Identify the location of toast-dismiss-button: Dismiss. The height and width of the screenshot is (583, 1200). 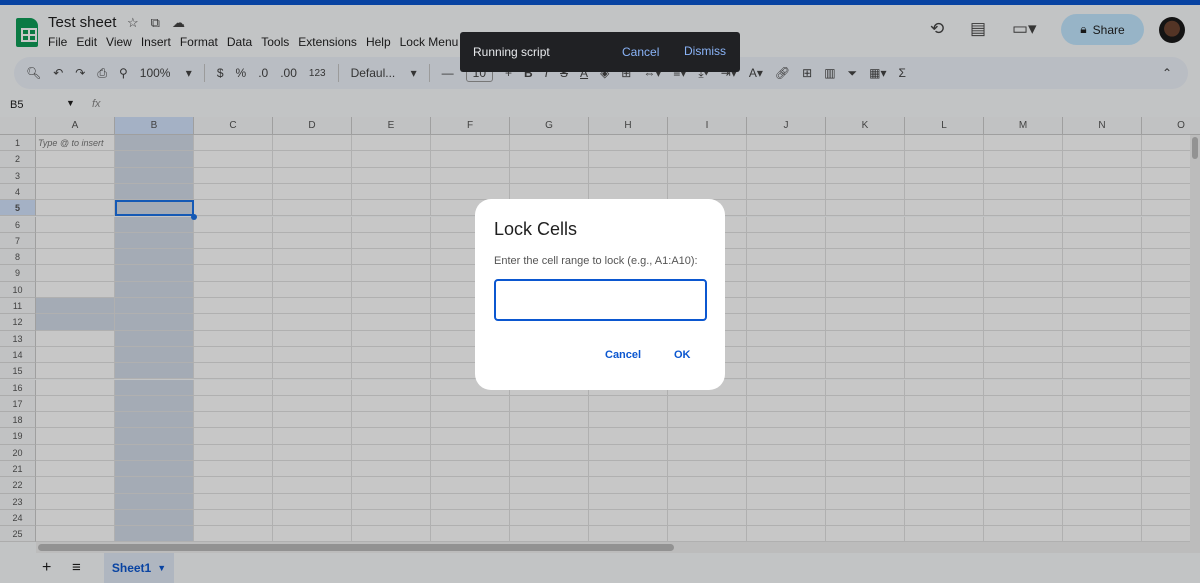
(705, 51).